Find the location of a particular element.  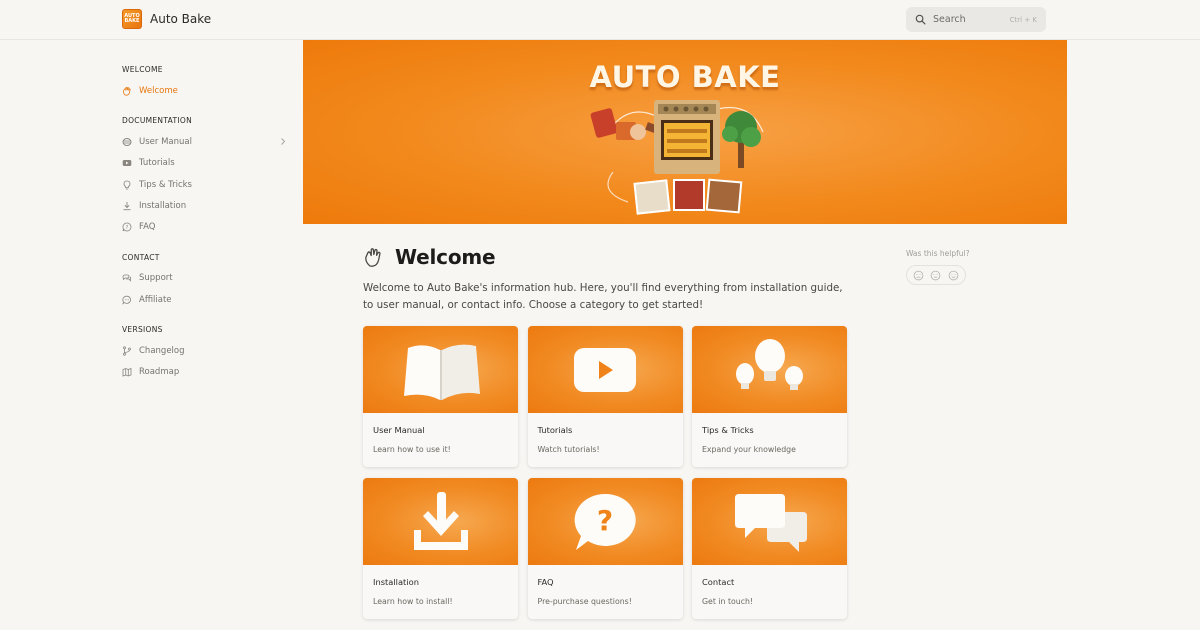

card-contact: Contact Get in touch! is located at coordinates (769, 548).